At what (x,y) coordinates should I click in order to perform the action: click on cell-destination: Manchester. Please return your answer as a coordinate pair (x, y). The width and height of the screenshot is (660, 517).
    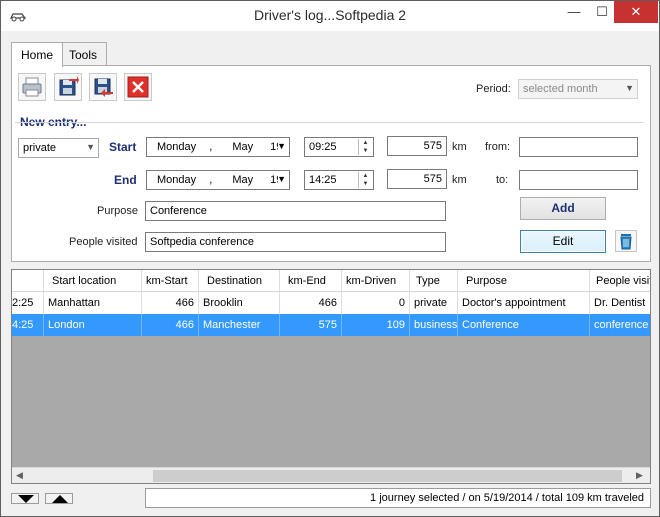
    Looking at the image, I should click on (239, 325).